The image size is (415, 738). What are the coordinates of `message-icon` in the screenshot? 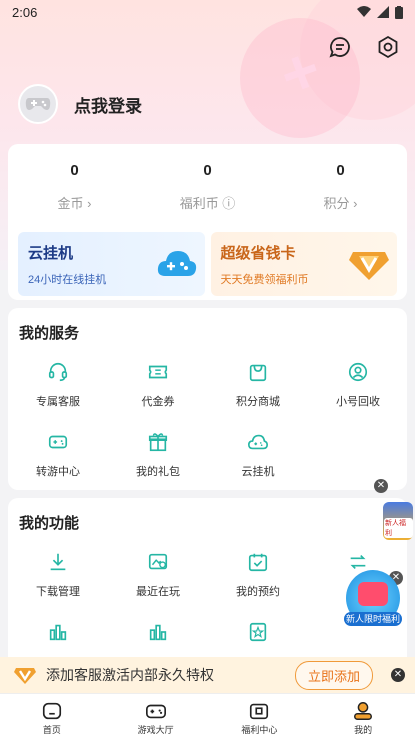 It's located at (340, 47).